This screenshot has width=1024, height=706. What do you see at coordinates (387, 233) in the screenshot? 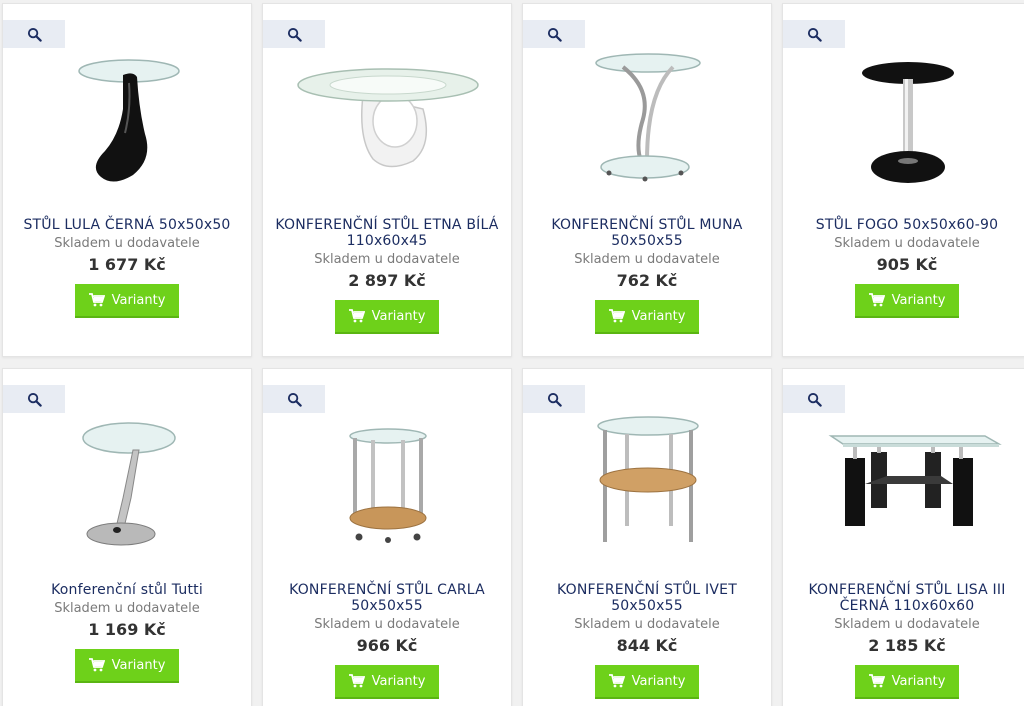
I see `product-title: KONFERENČNÍ STŮL ETNA BÍLÁ 110x60x45` at bounding box center [387, 233].